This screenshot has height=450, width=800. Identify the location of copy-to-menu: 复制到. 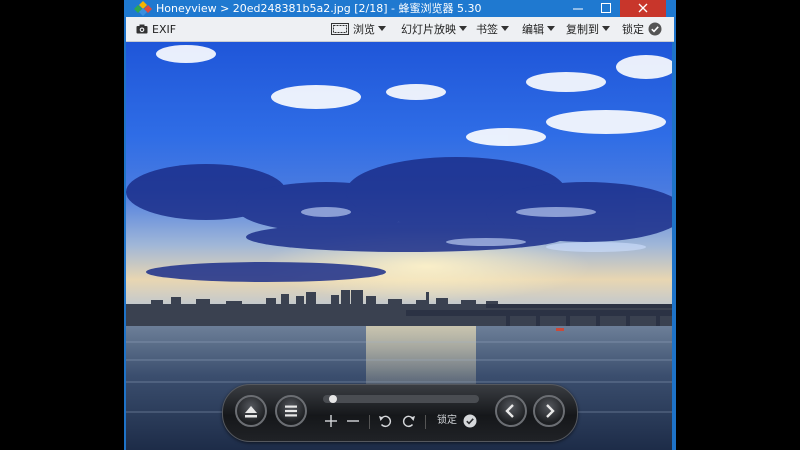
(588, 29).